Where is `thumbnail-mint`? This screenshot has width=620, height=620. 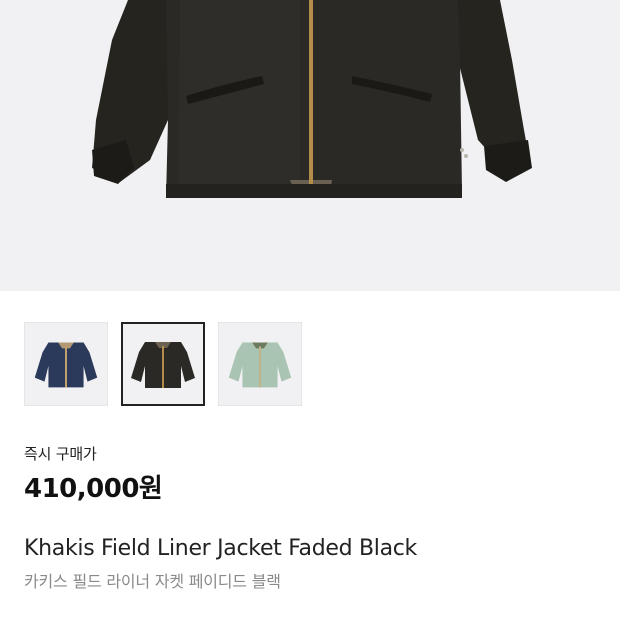 thumbnail-mint is located at coordinates (260, 364).